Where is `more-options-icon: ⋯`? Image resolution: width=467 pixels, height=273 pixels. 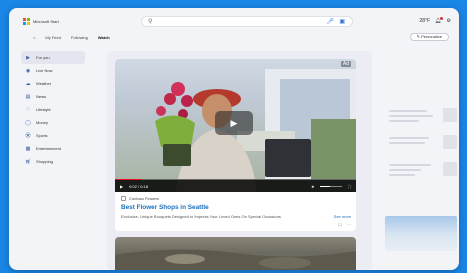 more-options-icon: ⋯ is located at coordinates (349, 224).